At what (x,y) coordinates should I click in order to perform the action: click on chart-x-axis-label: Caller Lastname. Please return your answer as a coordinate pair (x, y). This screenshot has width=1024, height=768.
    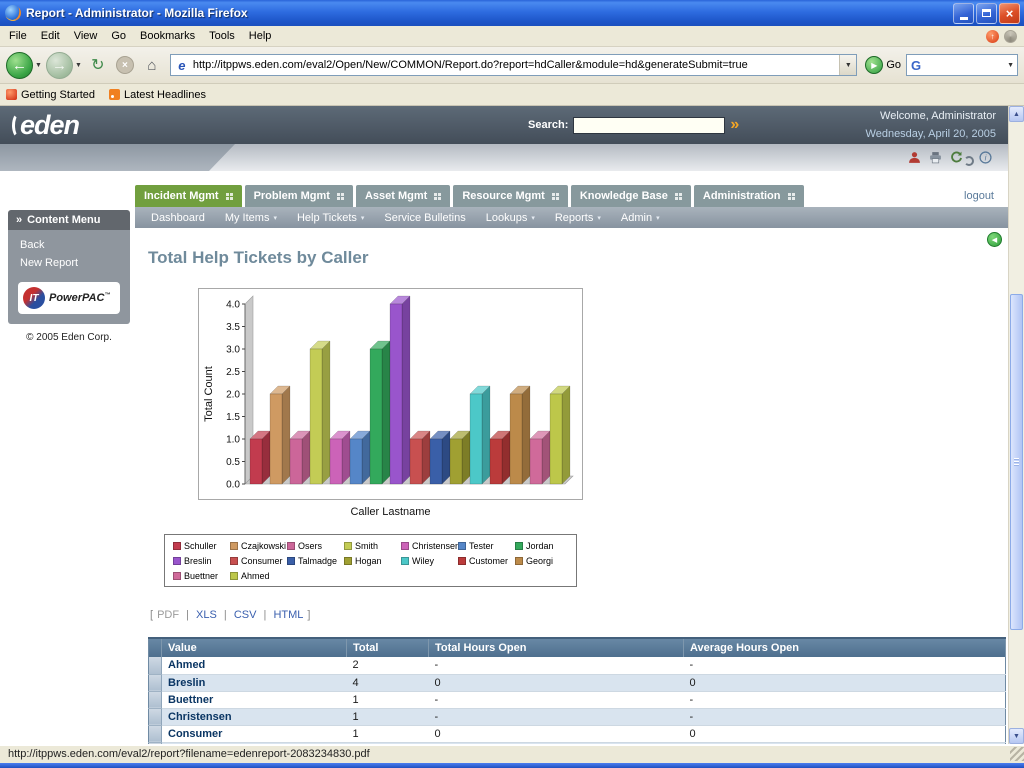
    Looking at the image, I should click on (390, 512).